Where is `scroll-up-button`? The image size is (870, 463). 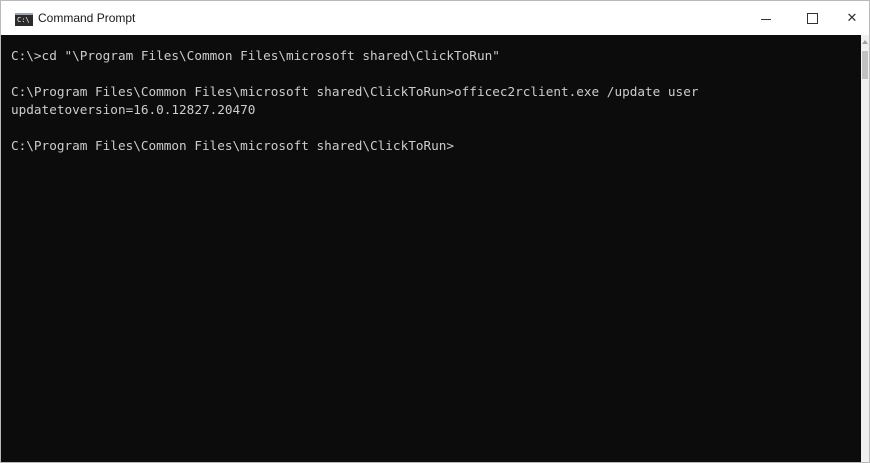 scroll-up-button is located at coordinates (865, 42).